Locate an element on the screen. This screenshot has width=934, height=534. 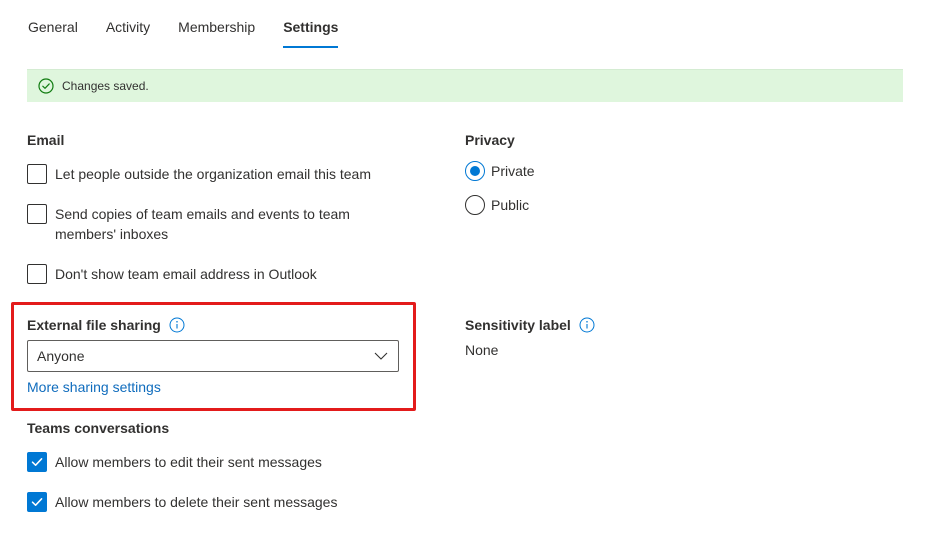
privacy-public-option: Public is located at coordinates (497, 205).